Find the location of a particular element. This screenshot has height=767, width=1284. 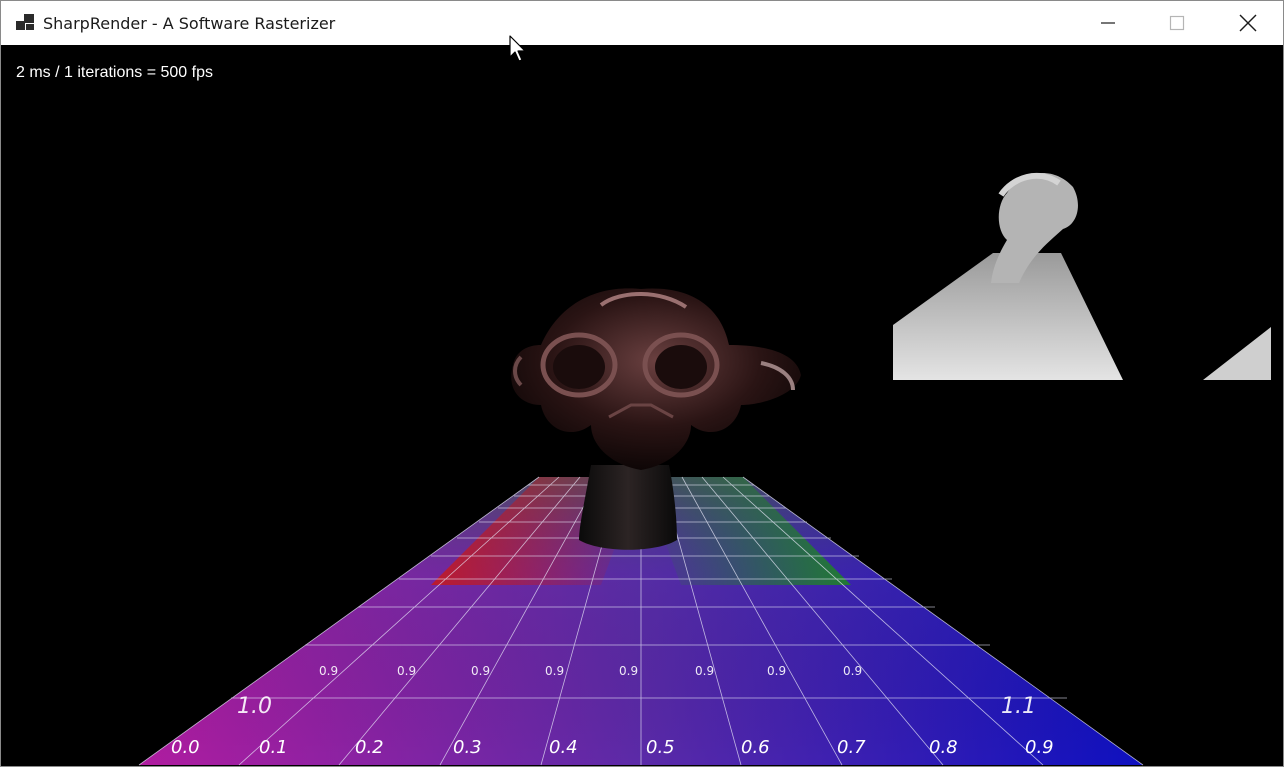

floor-label: 1.1 is located at coordinates (1018, 706).